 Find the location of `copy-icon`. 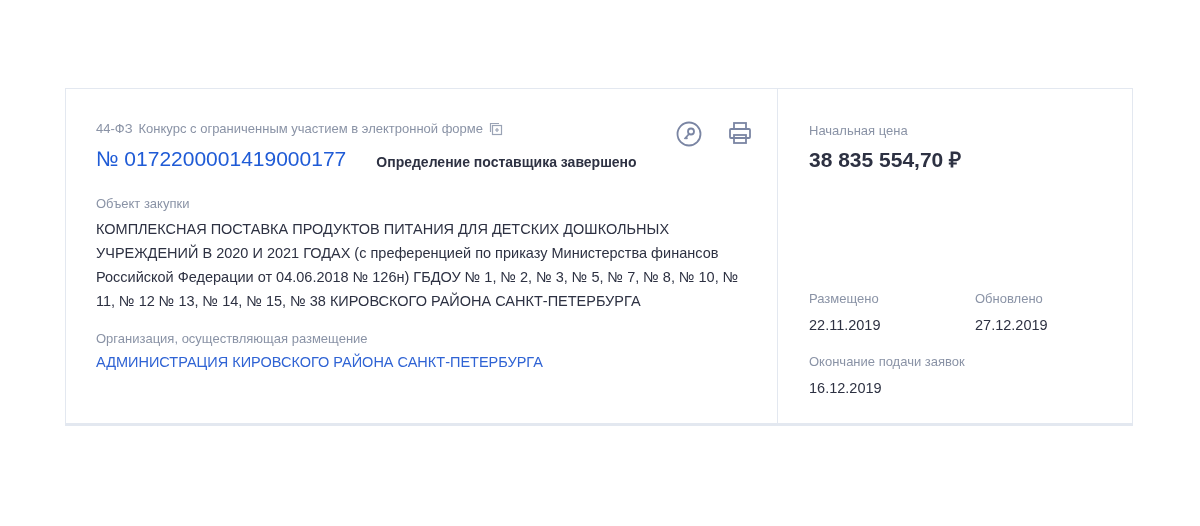

copy-icon is located at coordinates (496, 128).